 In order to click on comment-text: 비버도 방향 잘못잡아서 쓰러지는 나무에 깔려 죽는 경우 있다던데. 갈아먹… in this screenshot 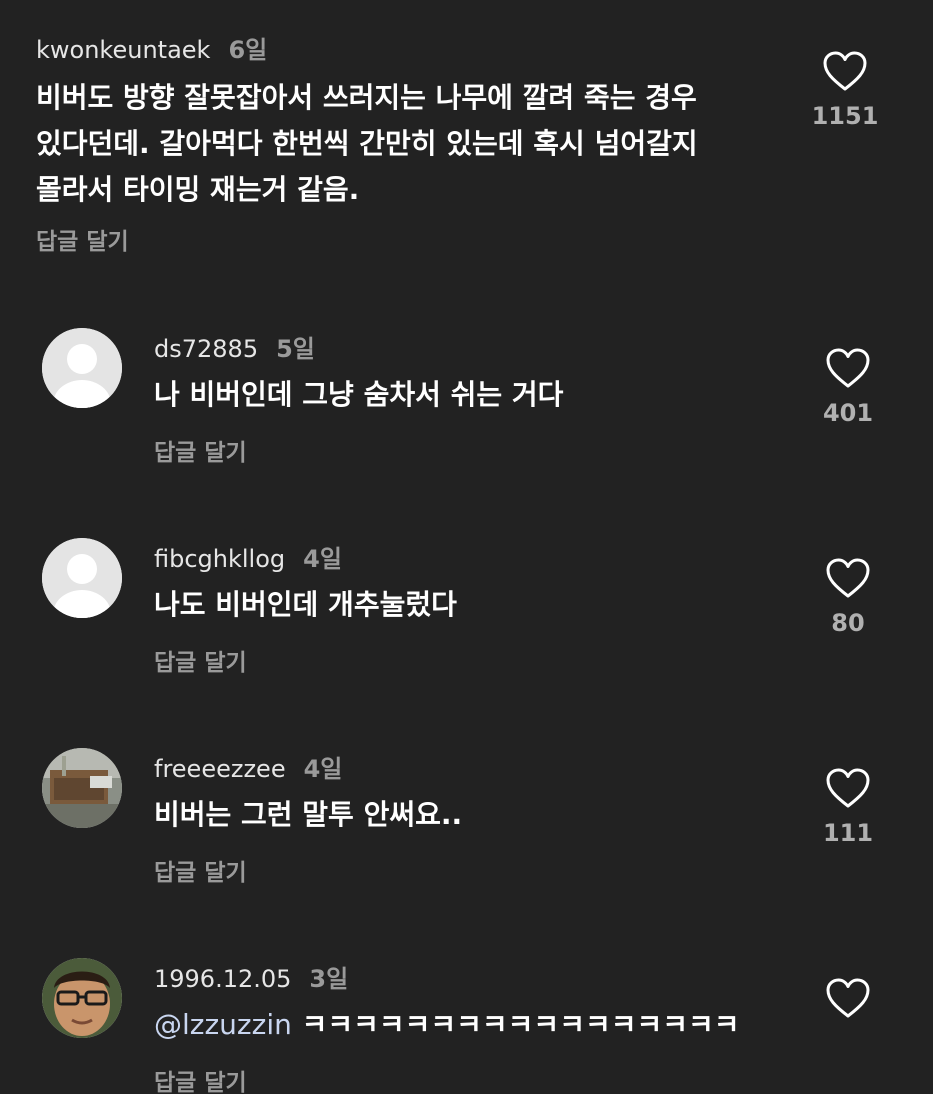, I will do `click(367, 144)`.